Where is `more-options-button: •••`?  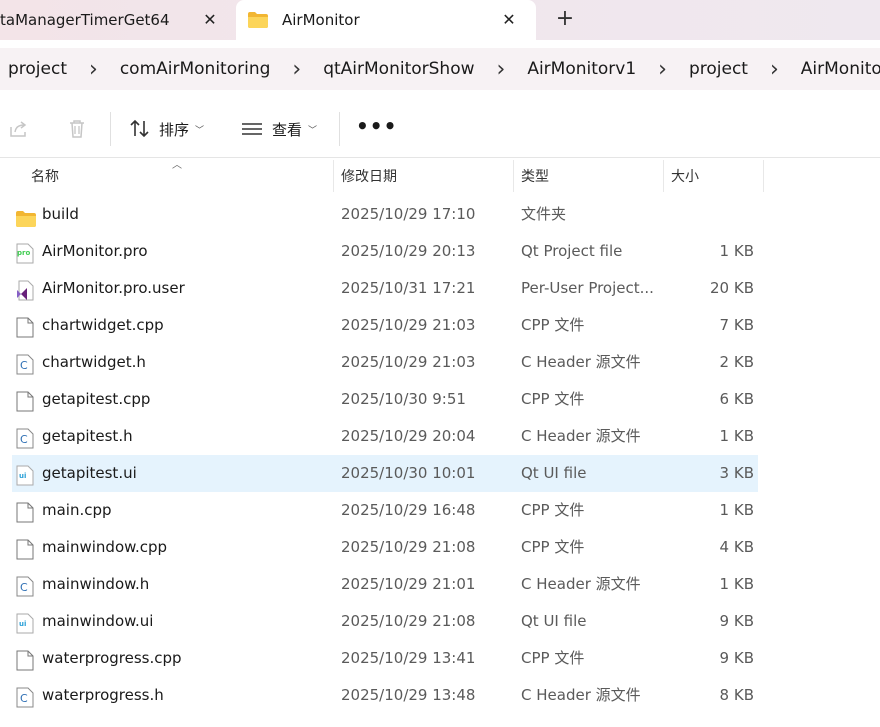 more-options-button: ••• is located at coordinates (376, 128).